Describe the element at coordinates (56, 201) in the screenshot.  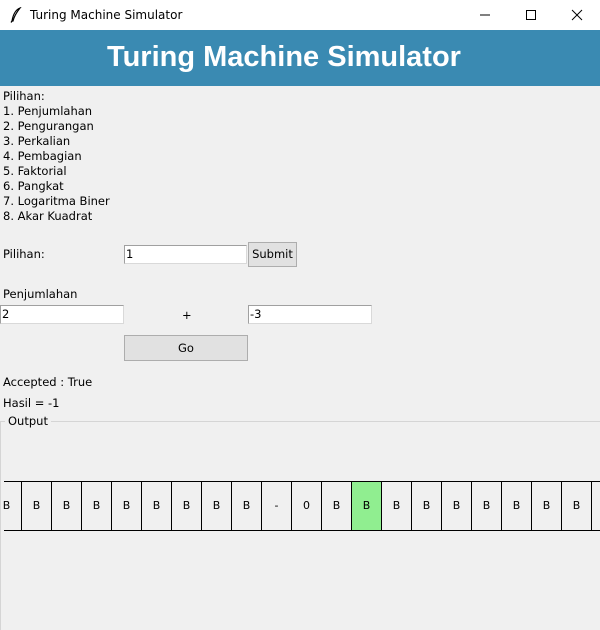
I see `menu-item: 7. Logaritma Biner` at that location.